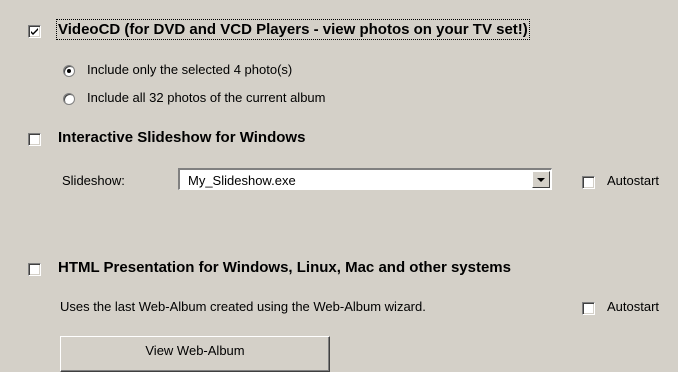 This screenshot has width=678, height=372. What do you see at coordinates (588, 308) in the screenshot?
I see `html-autostart-checkbox` at bounding box center [588, 308].